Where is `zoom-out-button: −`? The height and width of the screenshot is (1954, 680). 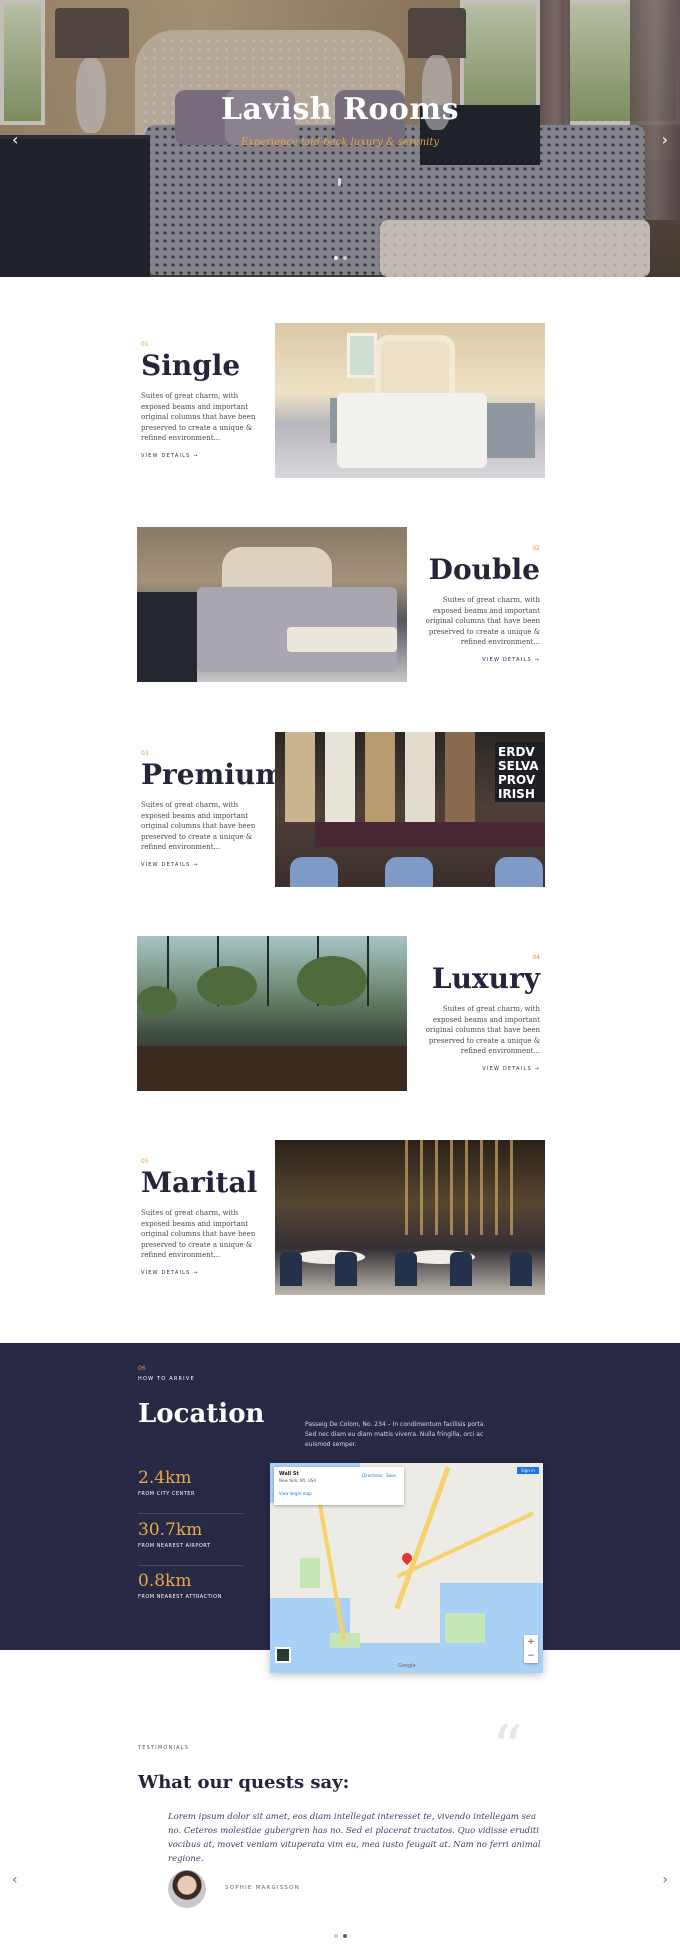 zoom-out-button: − is located at coordinates (531, 1656).